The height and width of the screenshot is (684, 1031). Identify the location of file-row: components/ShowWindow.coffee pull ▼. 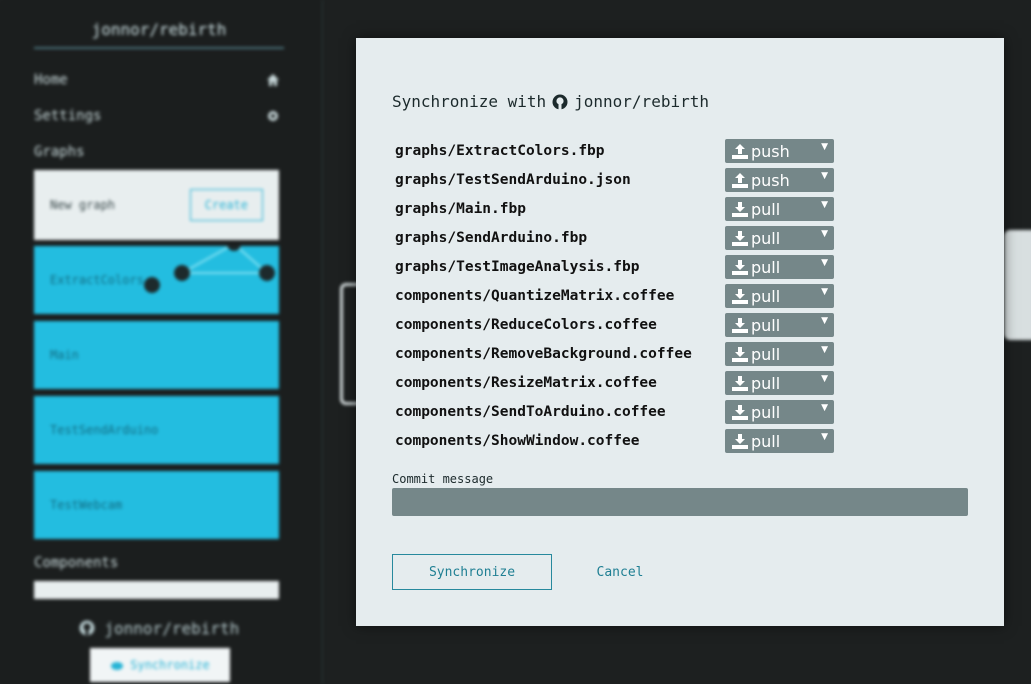
(614, 440).